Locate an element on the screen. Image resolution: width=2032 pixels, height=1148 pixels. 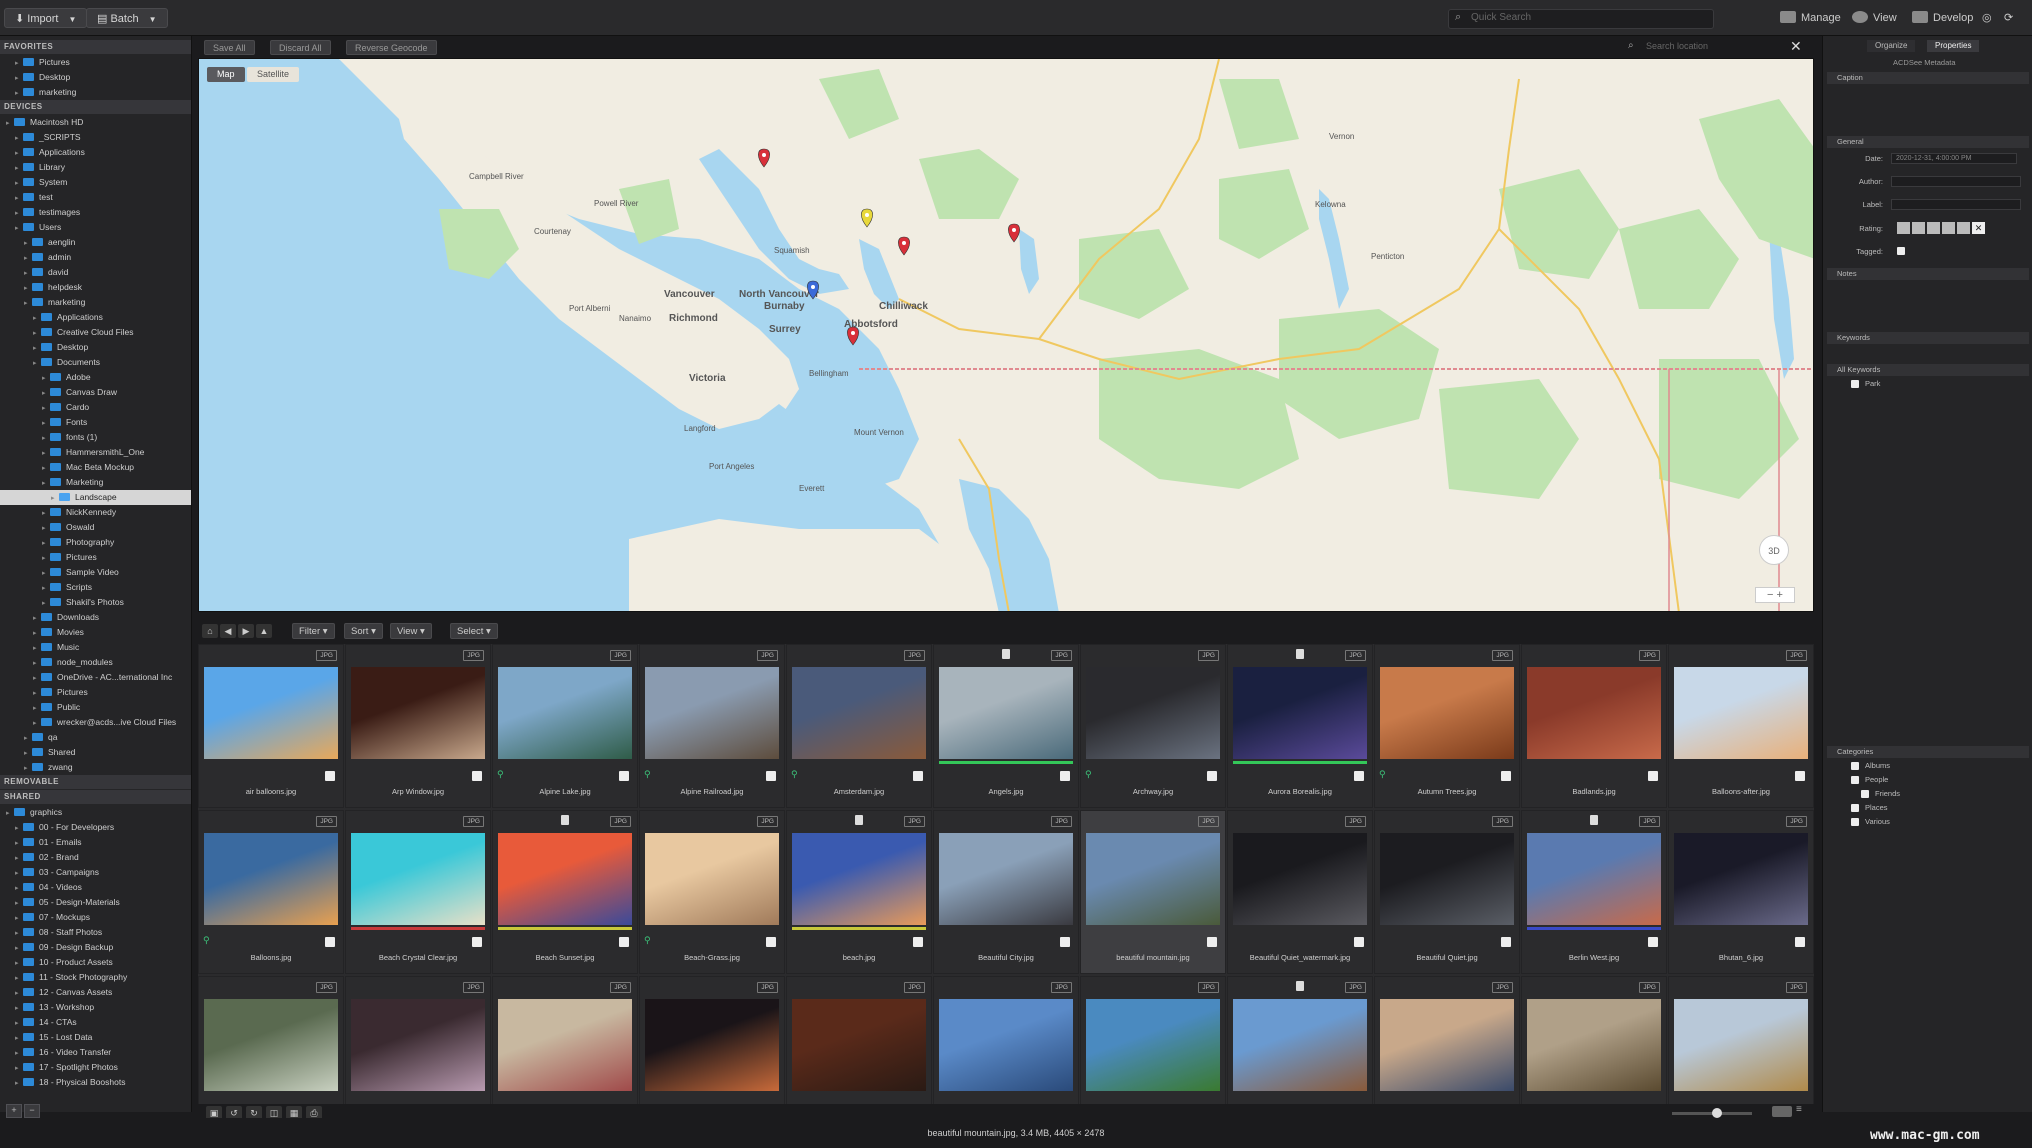
keywords-section: Keywords is located at coordinates (1928, 338).